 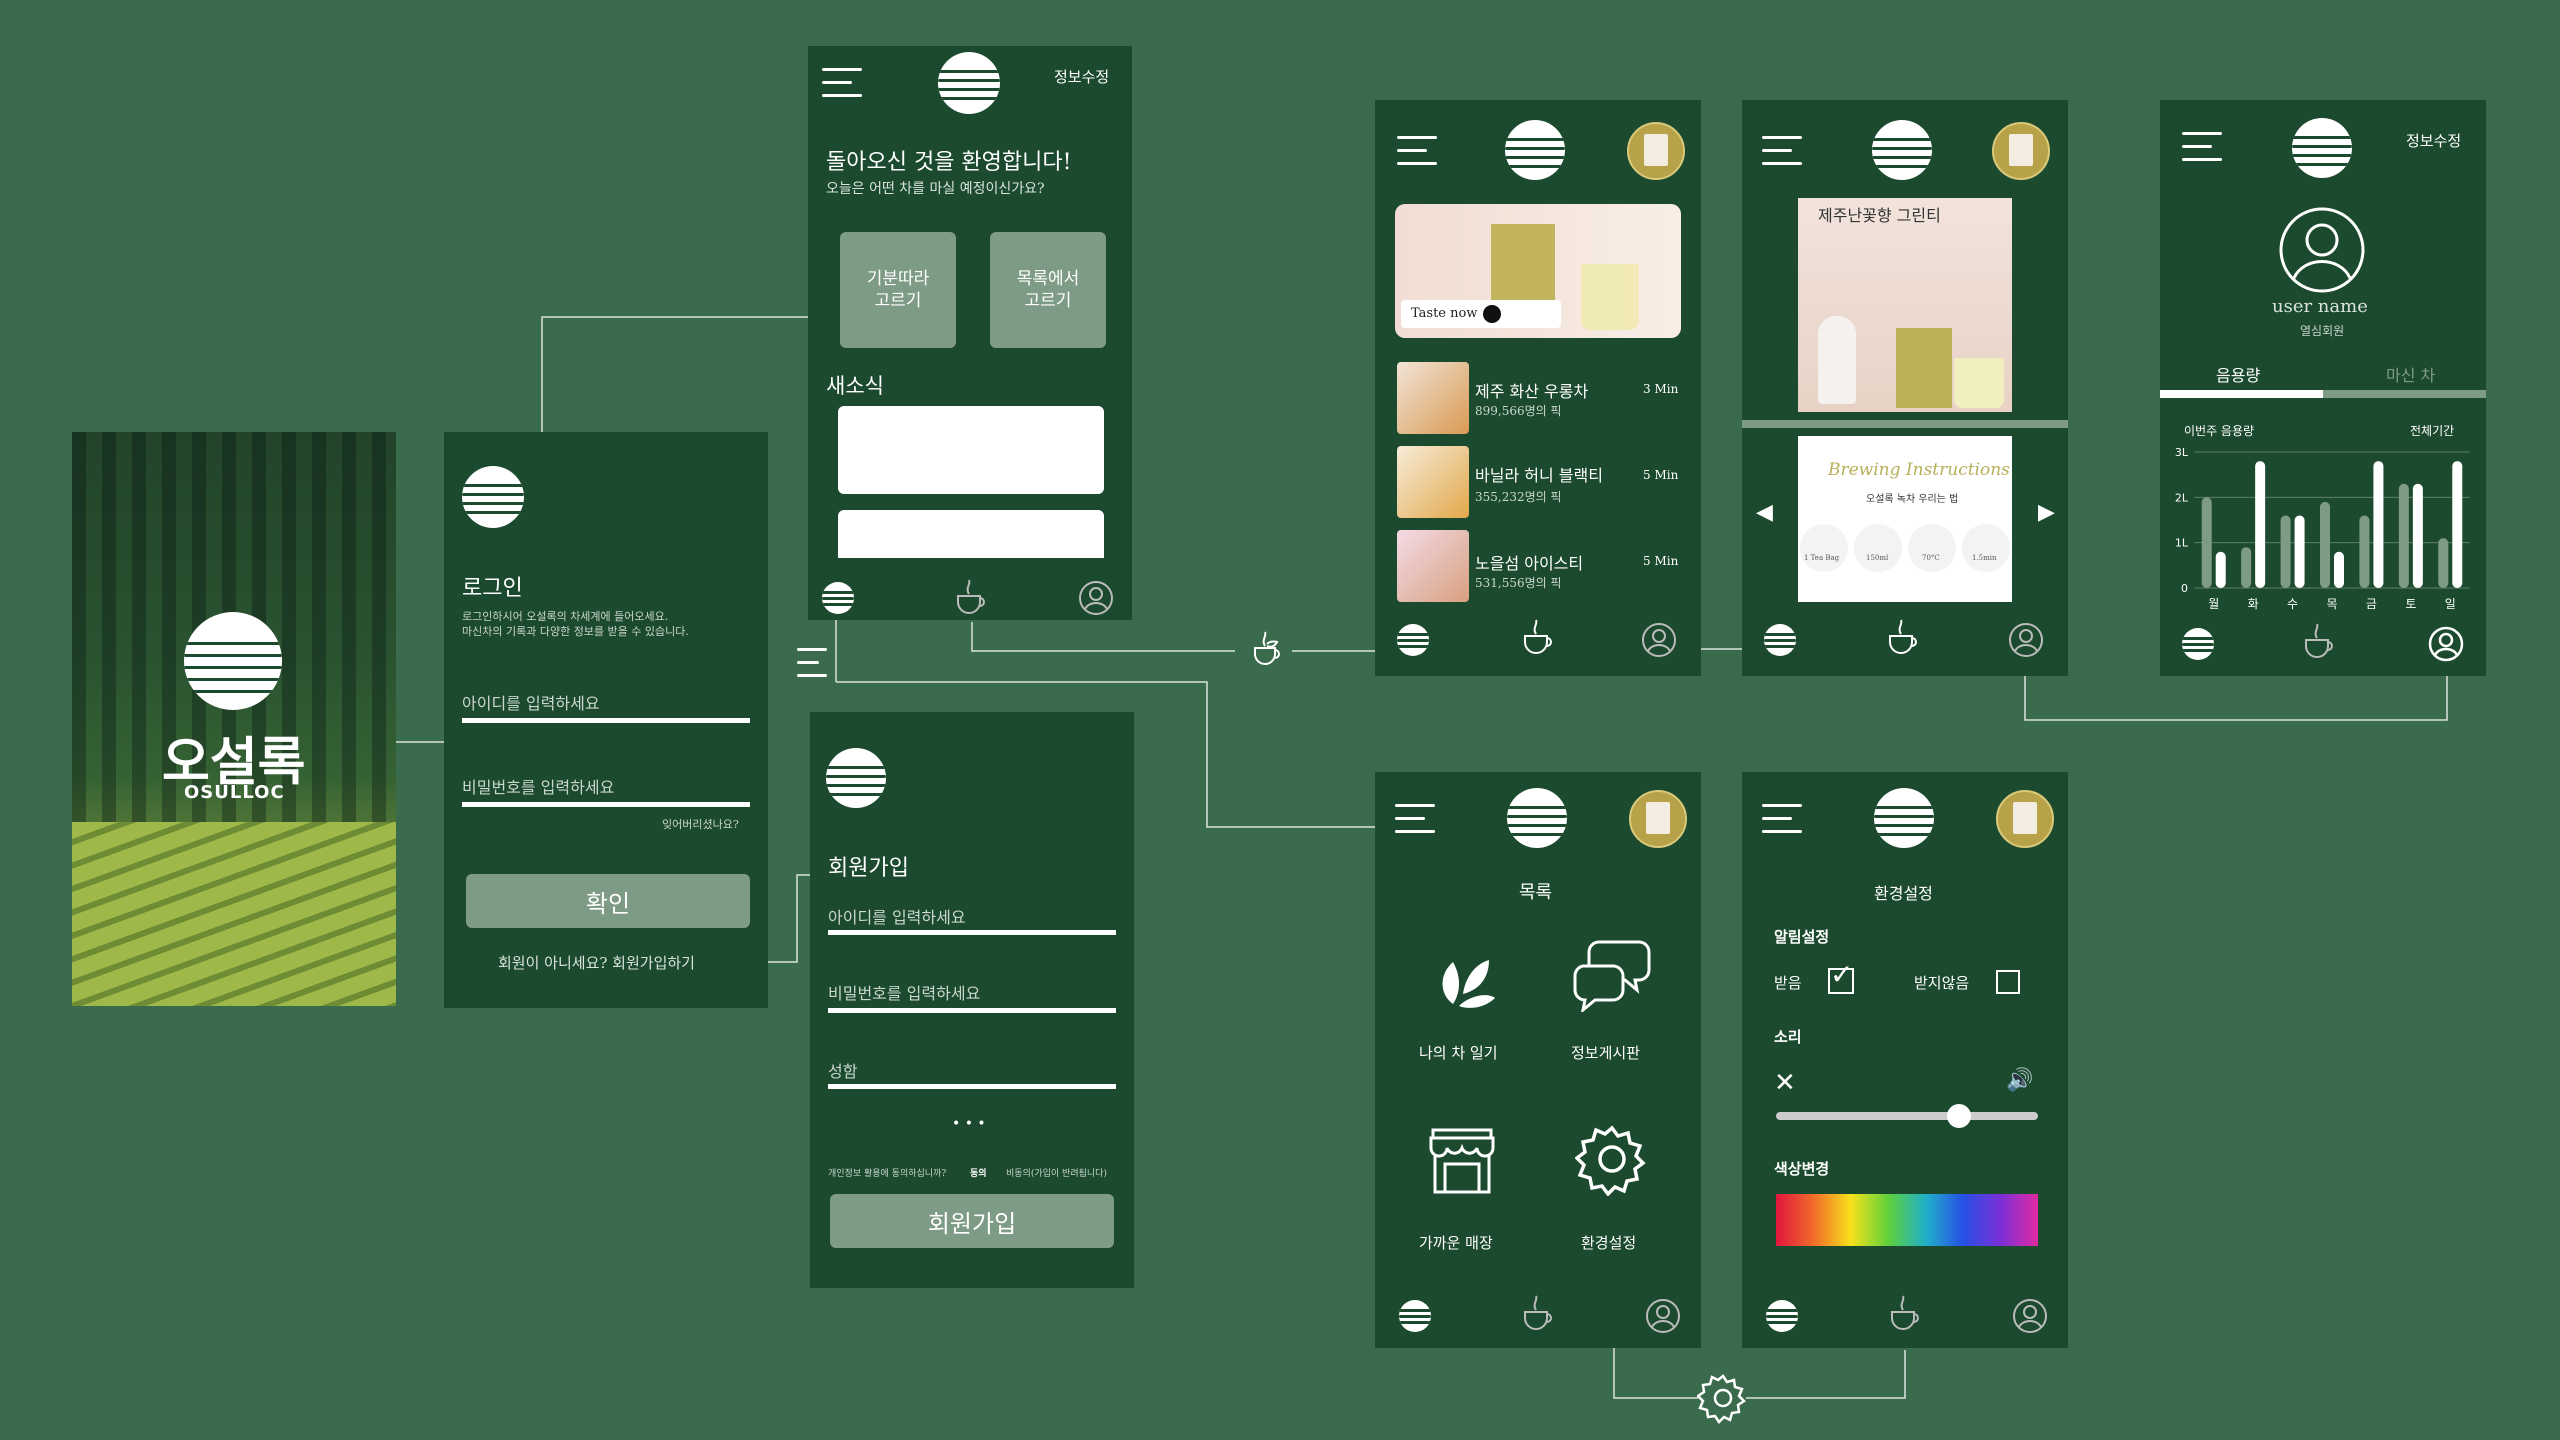 What do you see at coordinates (1529, 562) in the screenshot?
I see `tea-name: 노을섬 아이스티` at bounding box center [1529, 562].